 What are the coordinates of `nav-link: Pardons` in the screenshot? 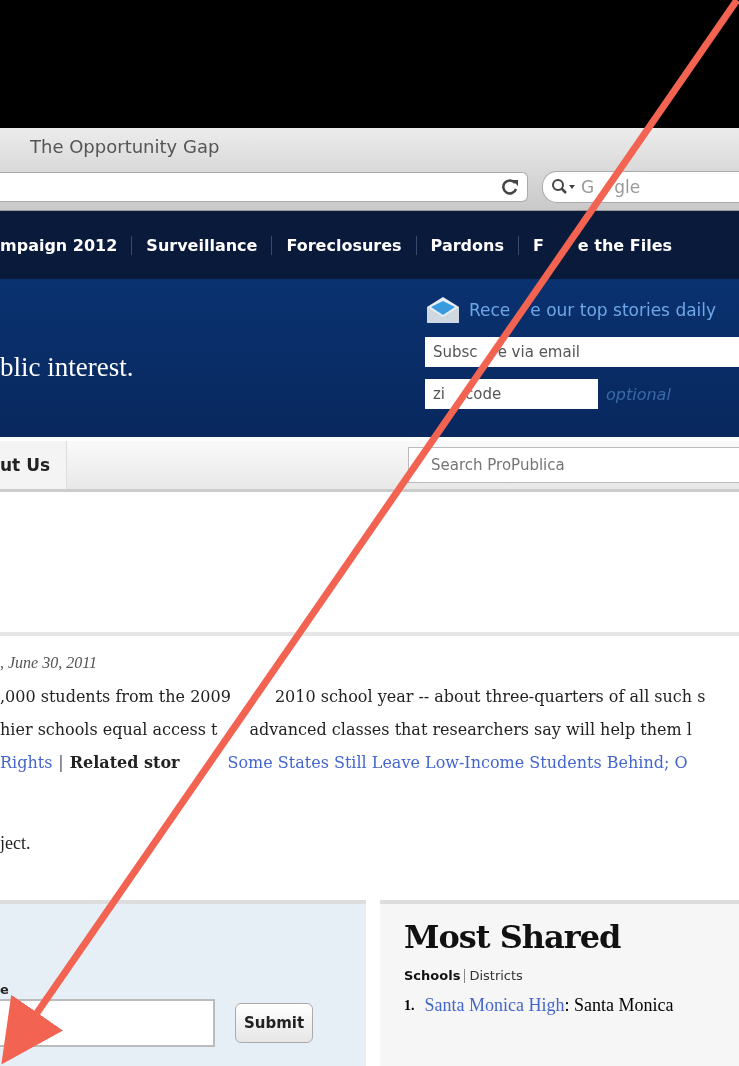 It's located at (467, 245).